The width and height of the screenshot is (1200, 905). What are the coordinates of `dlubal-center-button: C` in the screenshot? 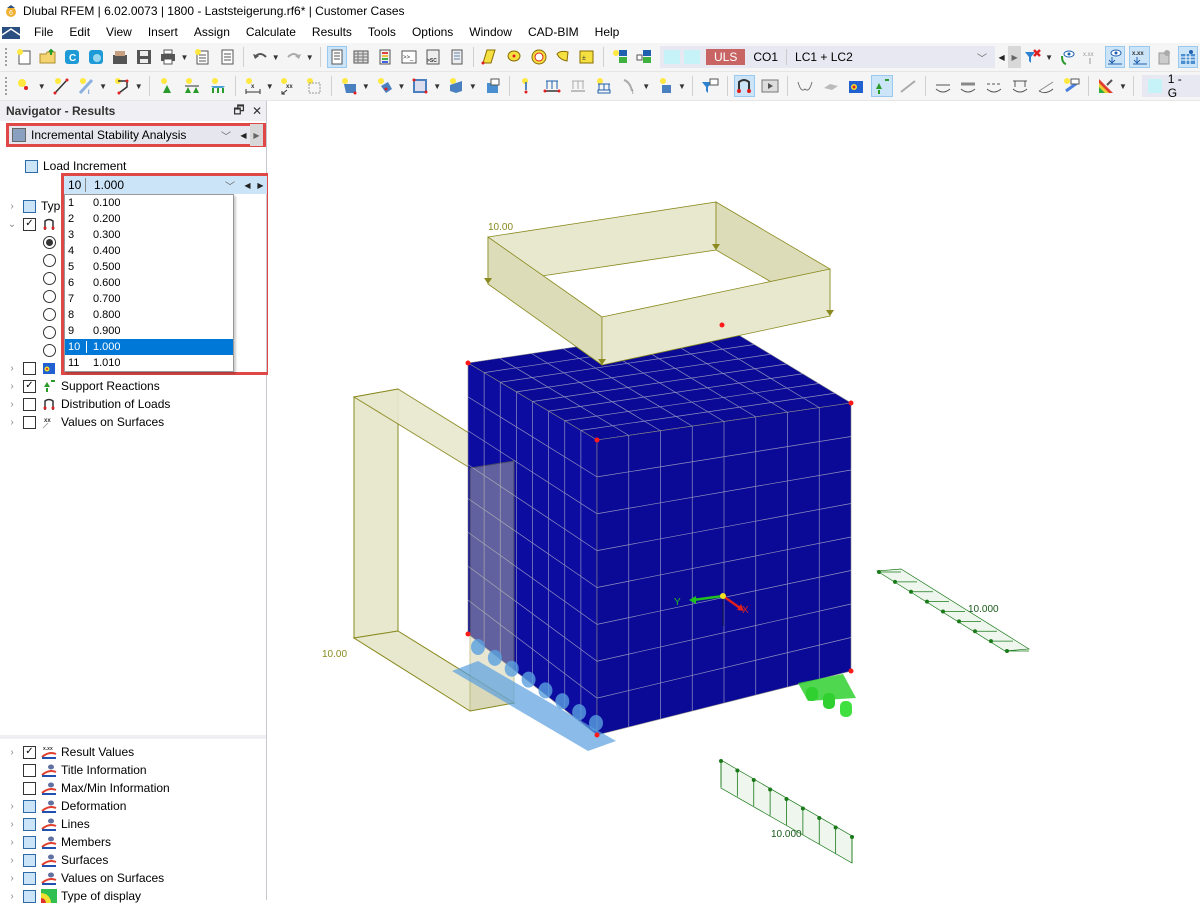 It's located at (72, 57).